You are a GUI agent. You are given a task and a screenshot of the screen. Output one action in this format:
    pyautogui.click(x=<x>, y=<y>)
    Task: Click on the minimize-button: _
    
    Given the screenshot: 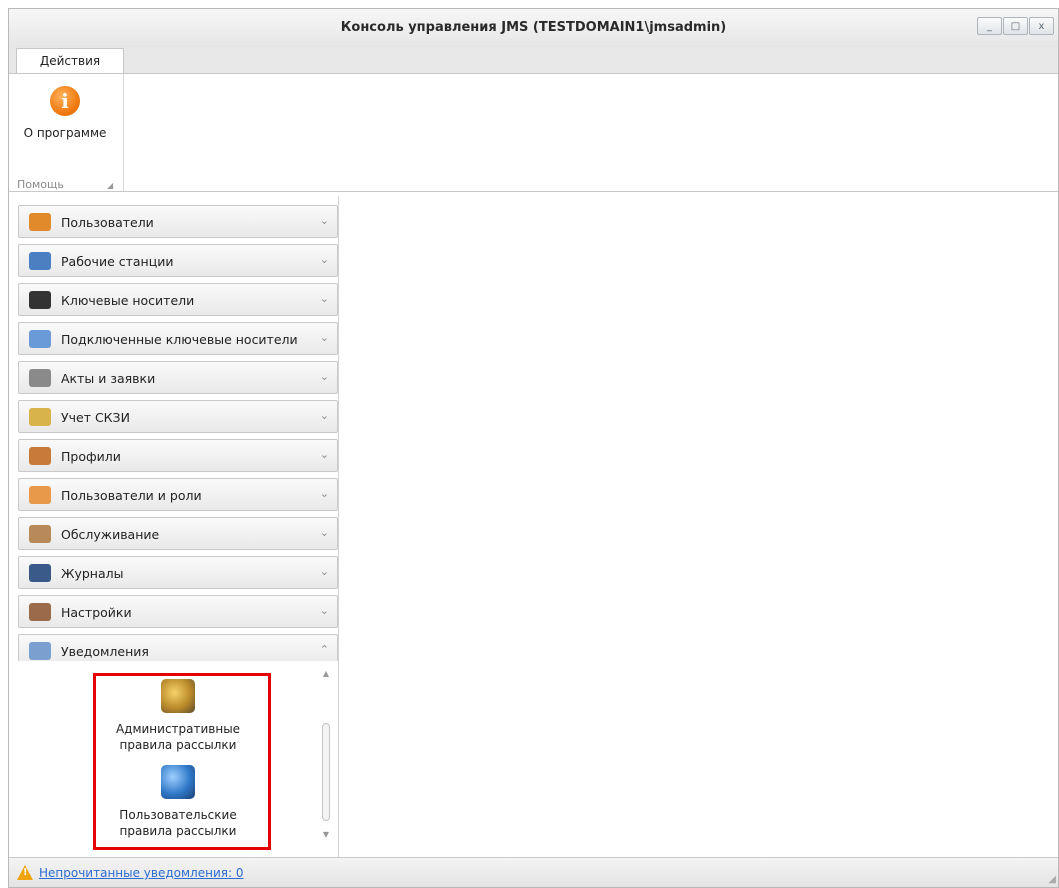 What is the action you would take?
    pyautogui.click(x=989, y=26)
    